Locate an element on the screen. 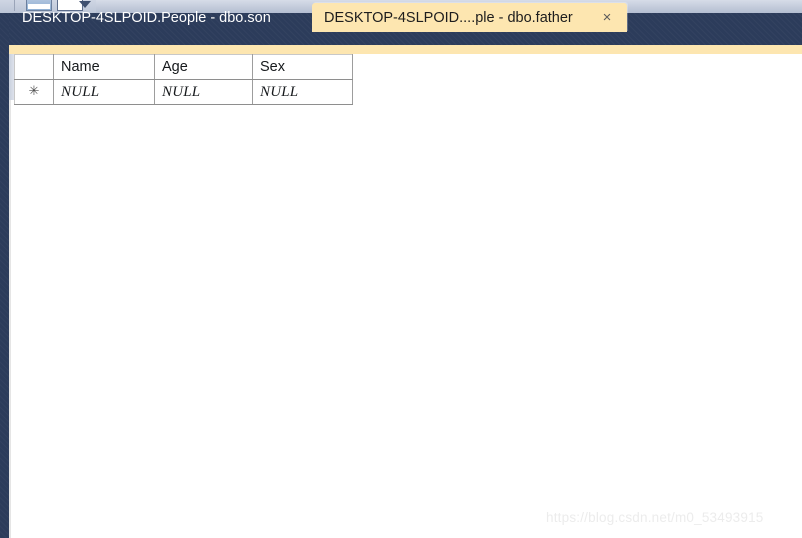 Image resolution: width=802 pixels, height=538 pixels. left-dock-rail is located at coordinates (4, 275).